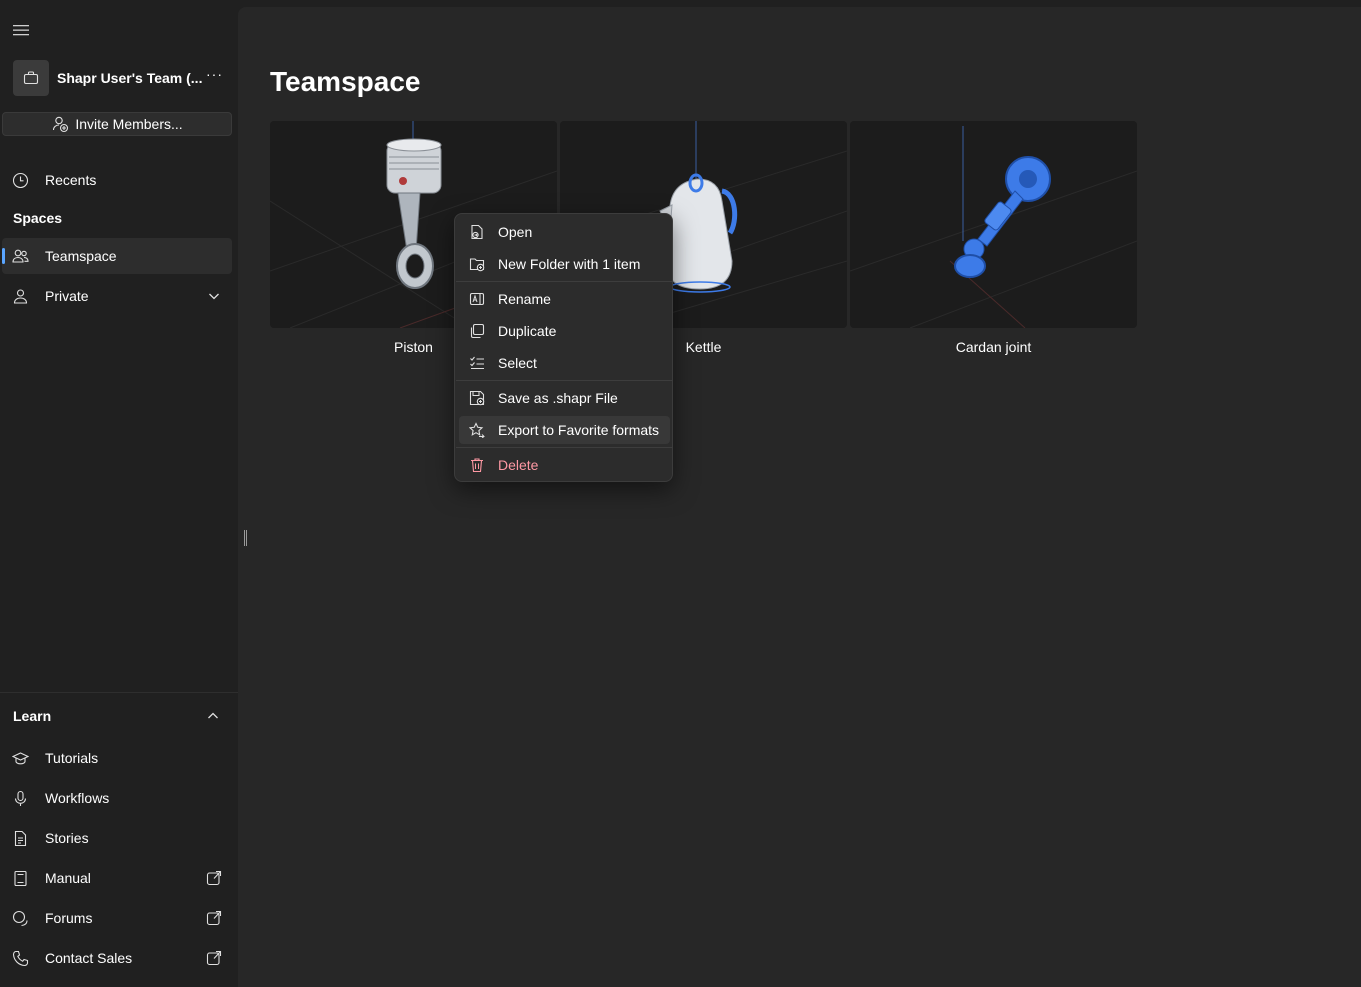  Describe the element at coordinates (71, 180) in the screenshot. I see `sidebar-item-label: Recents` at that location.